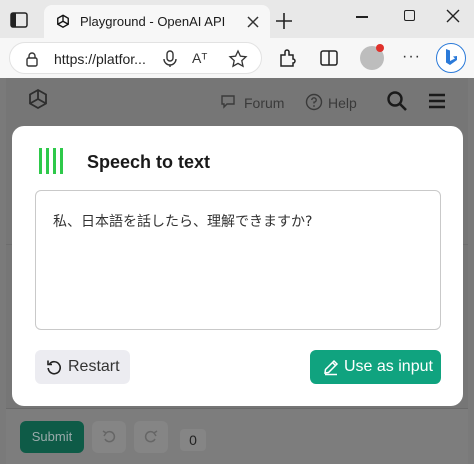  Describe the element at coordinates (437, 101) in the screenshot. I see `menu-icon` at that location.